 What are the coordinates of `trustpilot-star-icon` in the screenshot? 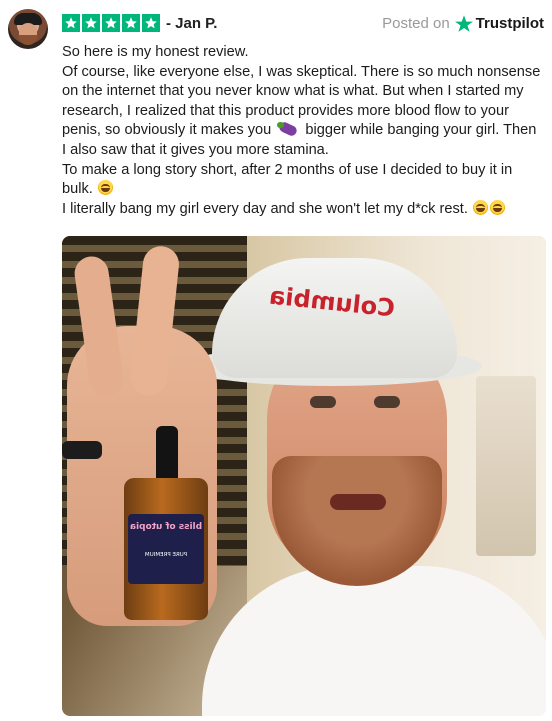 It's located at (463, 23).